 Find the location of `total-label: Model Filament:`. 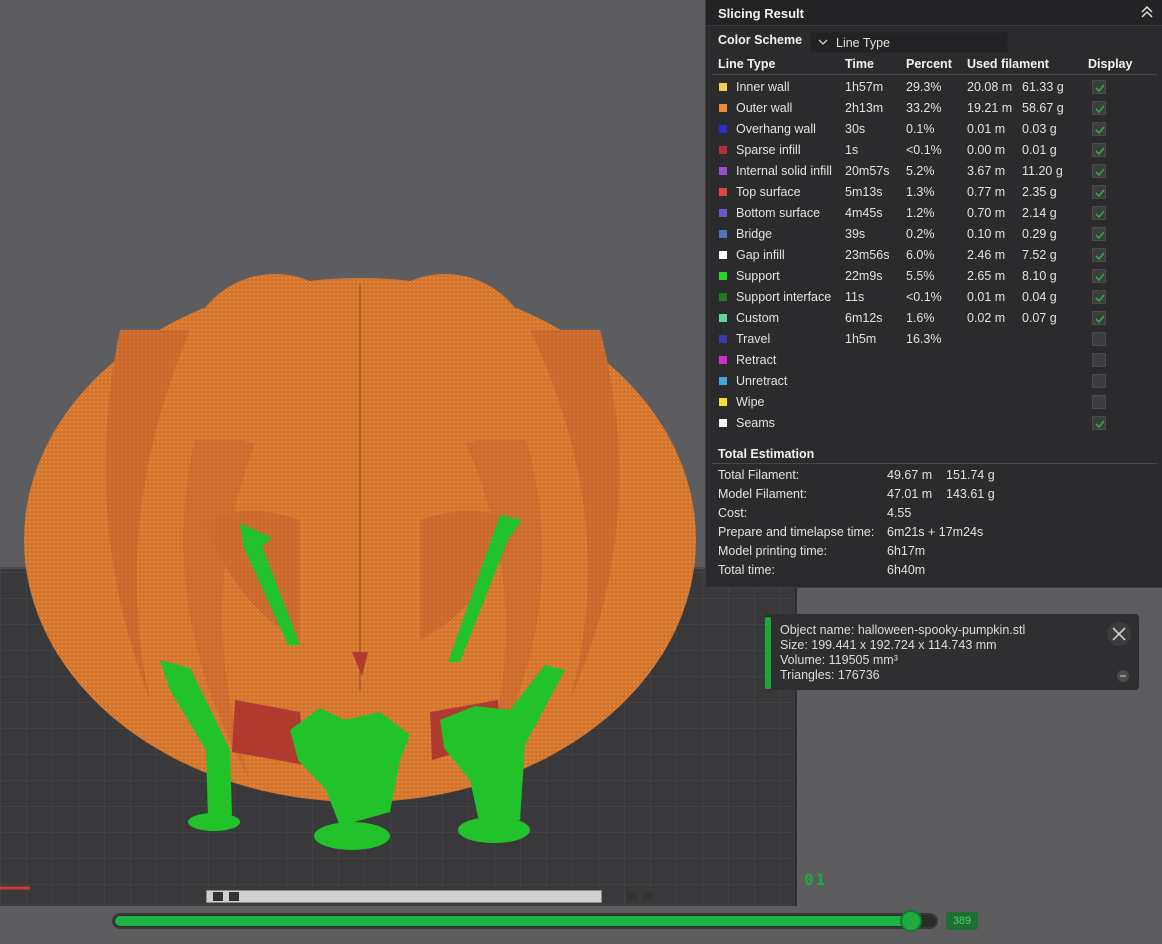

total-label: Model Filament: is located at coordinates (762, 494).